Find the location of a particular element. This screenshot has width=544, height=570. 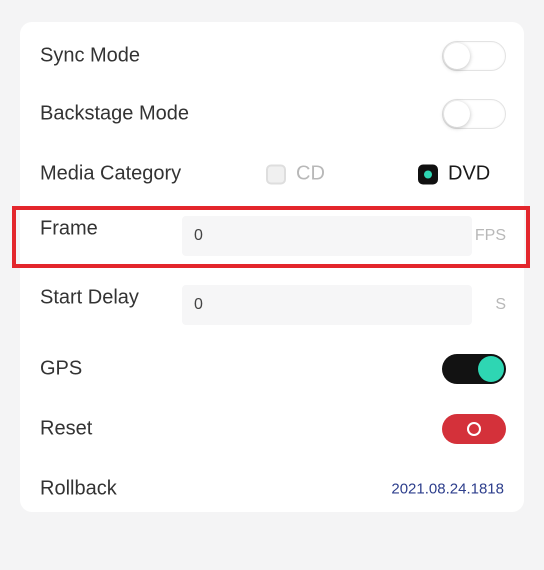

gps-toggle is located at coordinates (474, 369).